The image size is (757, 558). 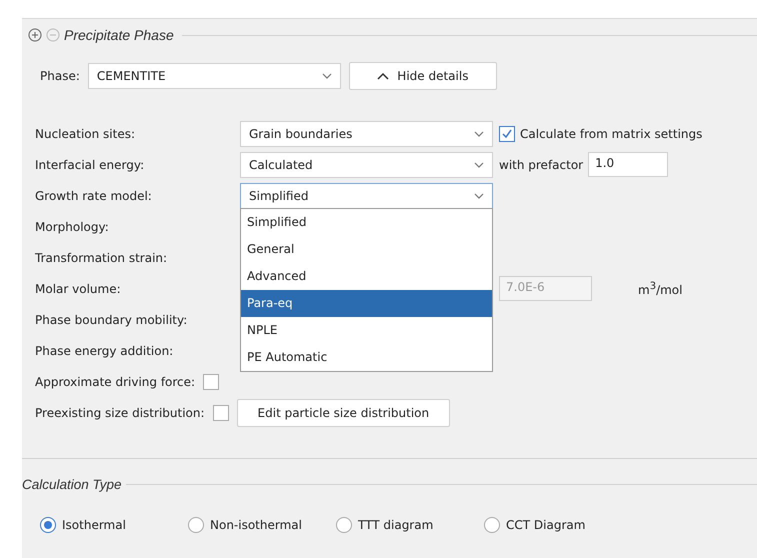 What do you see at coordinates (262, 525) in the screenshot?
I see `radio-button: Non-isothermal` at bounding box center [262, 525].